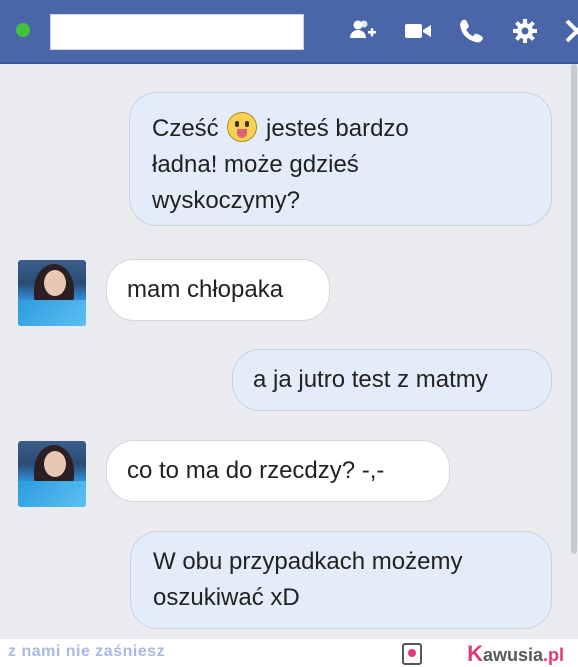 This screenshot has width=578, height=667. I want to click on gear-icon, so click(525, 31).